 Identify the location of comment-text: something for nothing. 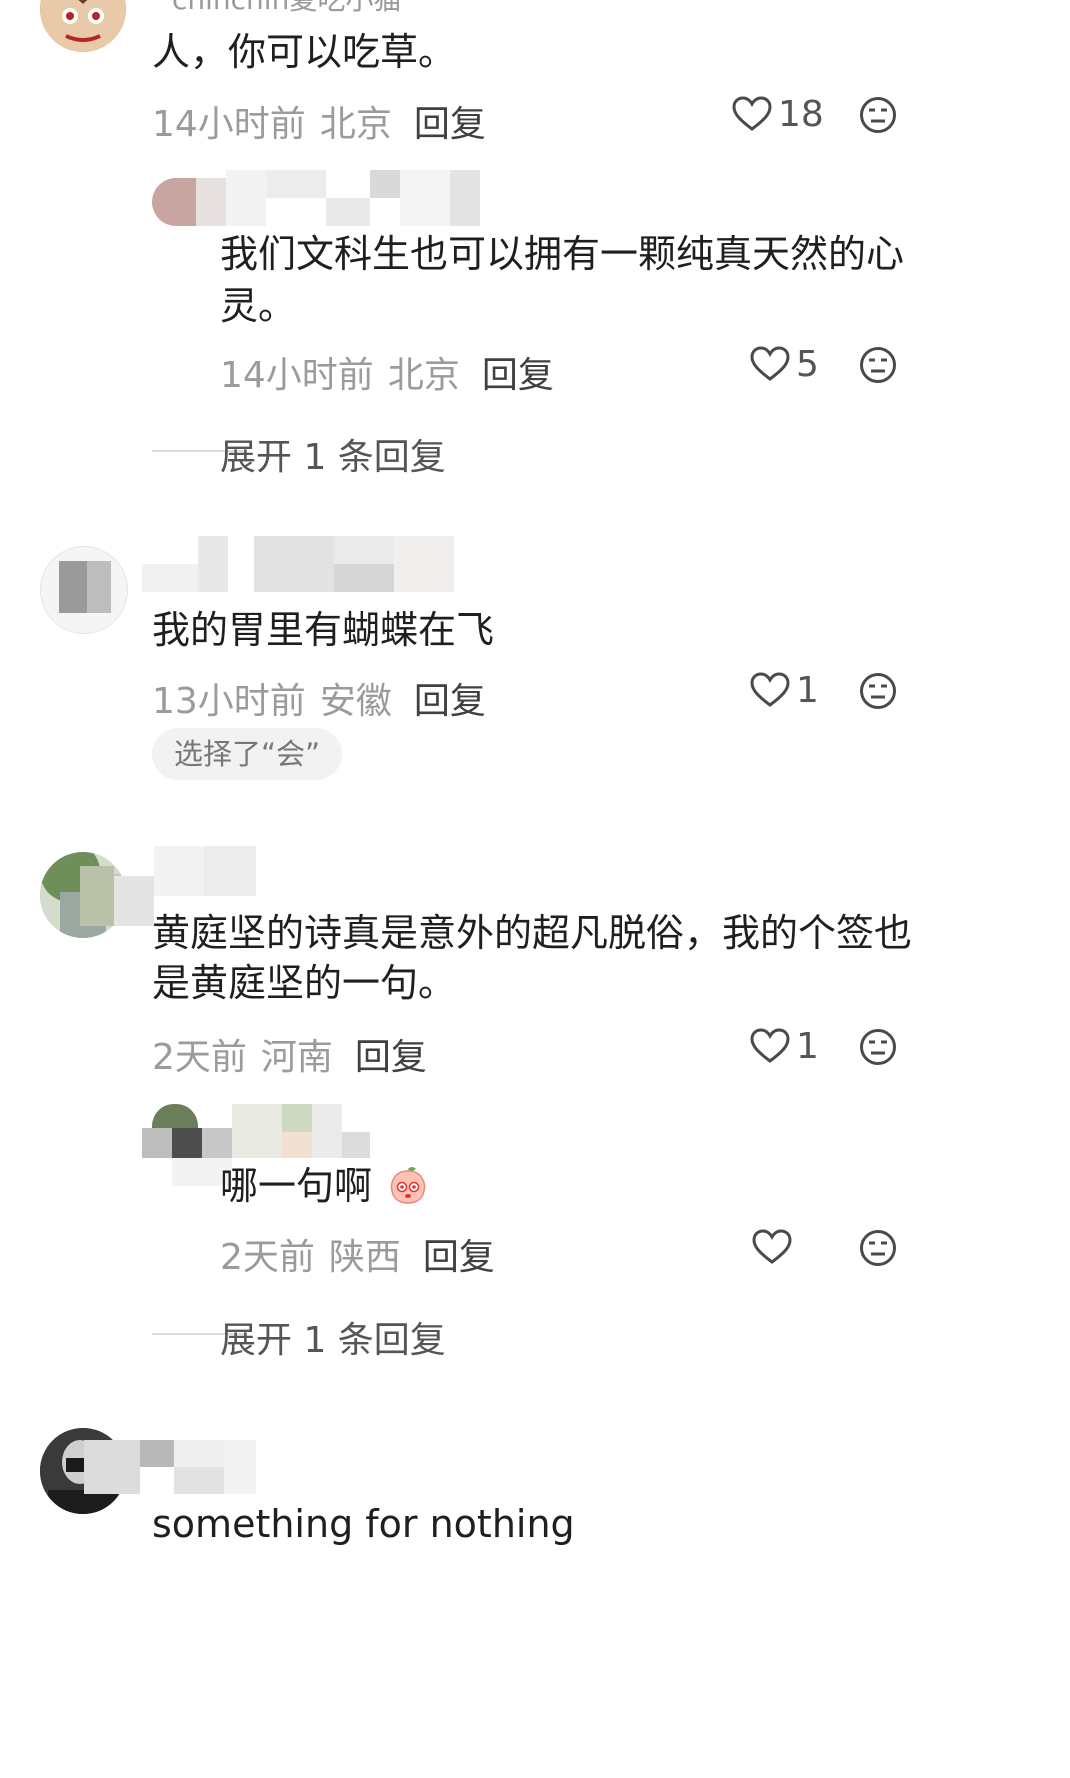
(363, 1524).